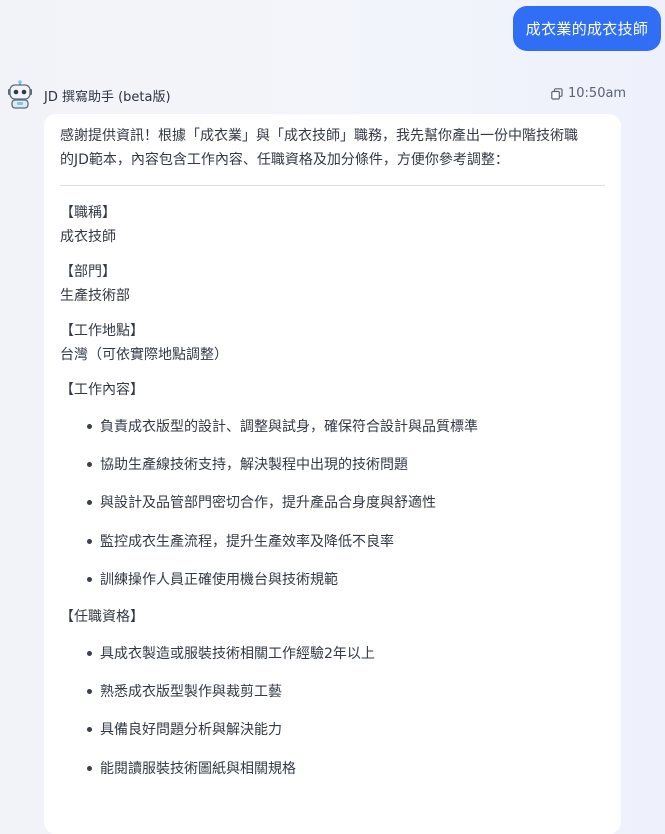 The height and width of the screenshot is (834, 665). What do you see at coordinates (597, 93) in the screenshot?
I see `message-timestamp: 10:50am` at bounding box center [597, 93].